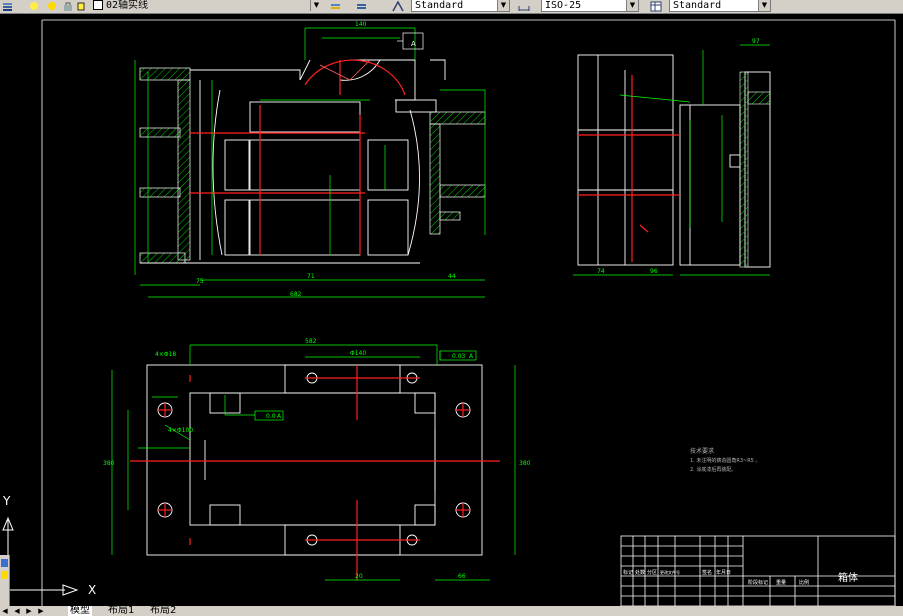  Describe the element at coordinates (17, 611) in the screenshot. I see `prev-tab-icon: ◀` at that location.